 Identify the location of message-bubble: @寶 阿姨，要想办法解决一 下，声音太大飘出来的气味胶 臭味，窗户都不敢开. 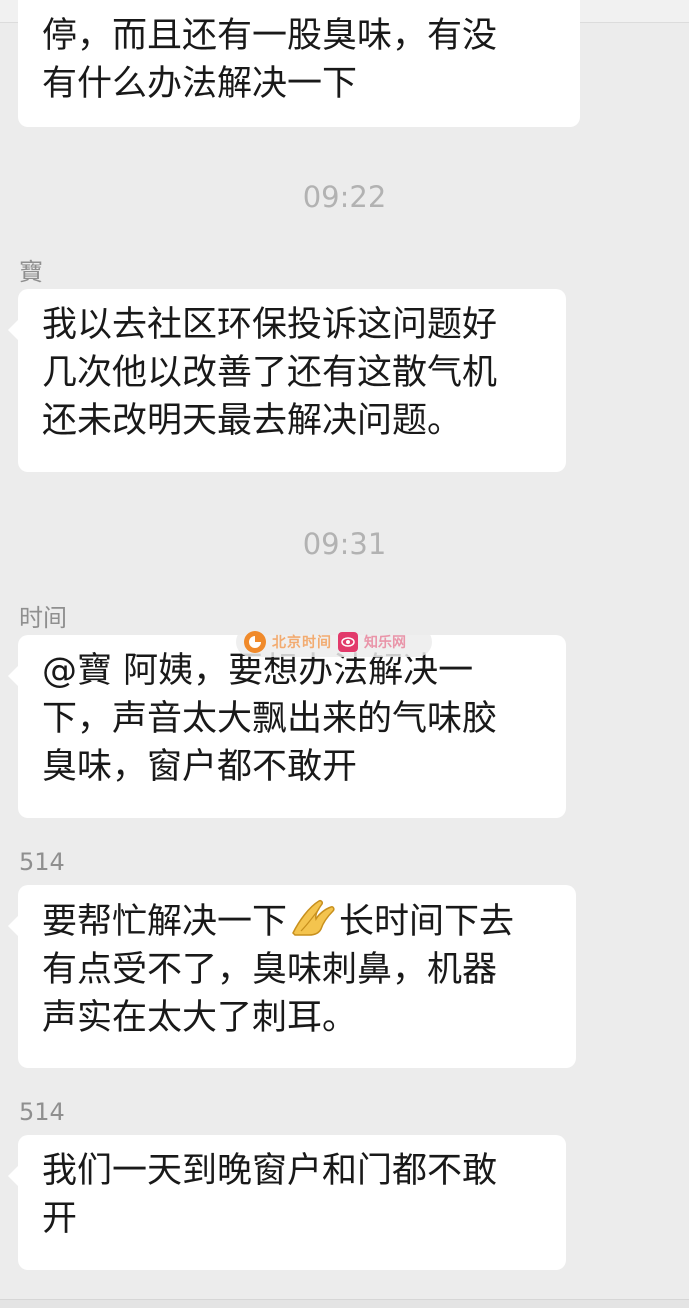
(287, 726).